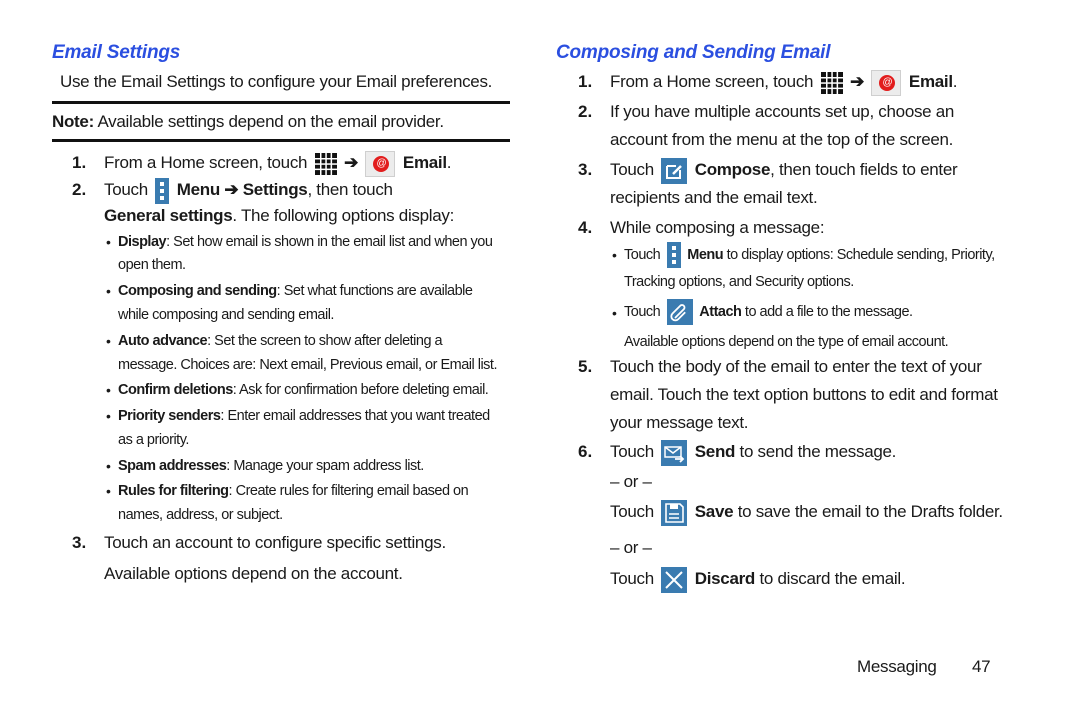 The height and width of the screenshot is (720, 1080). Describe the element at coordinates (981, 666) in the screenshot. I see `page-number: 47` at that location.